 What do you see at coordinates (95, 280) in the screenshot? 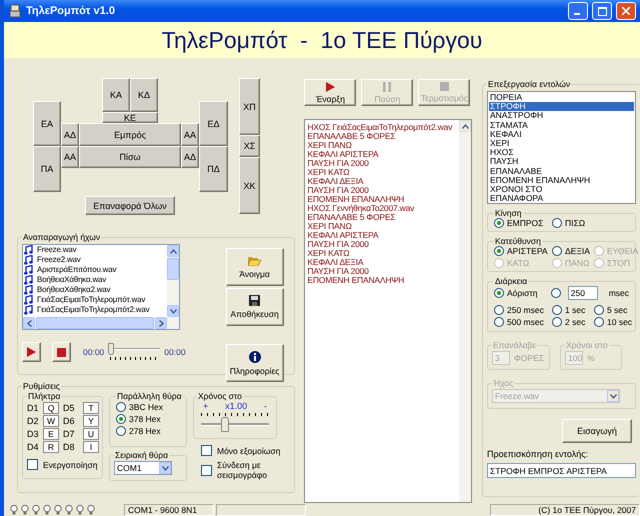
I see `sound-file-item: ΒοήθειαΧάθηκα.wav` at bounding box center [95, 280].